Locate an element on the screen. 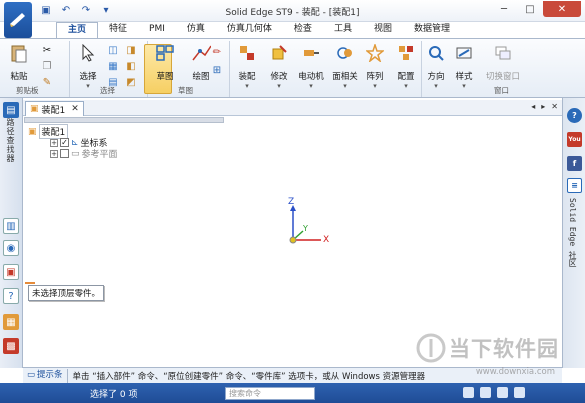 The height and width of the screenshot is (403, 585). assembly-icon: ▣ is located at coordinates (32, 131).